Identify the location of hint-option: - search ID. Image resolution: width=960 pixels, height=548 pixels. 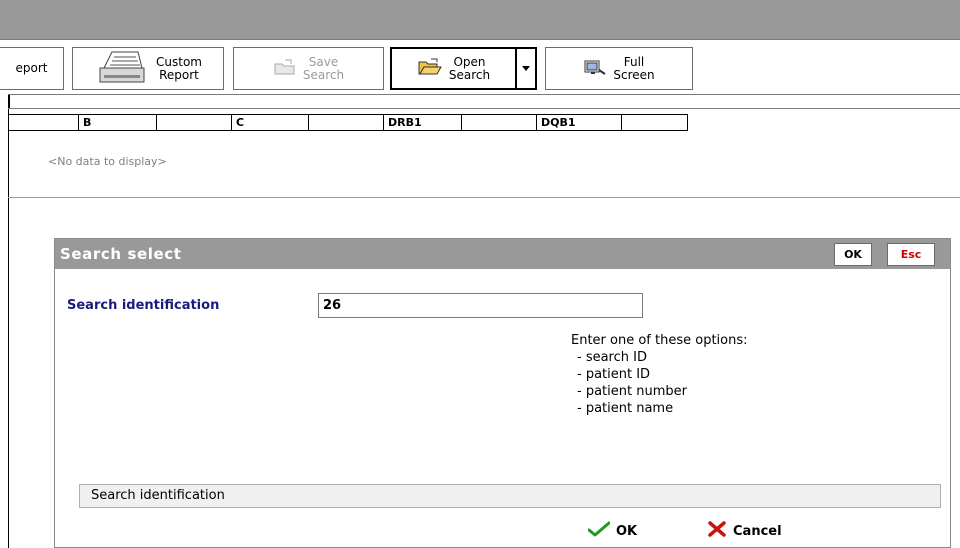
(612, 357).